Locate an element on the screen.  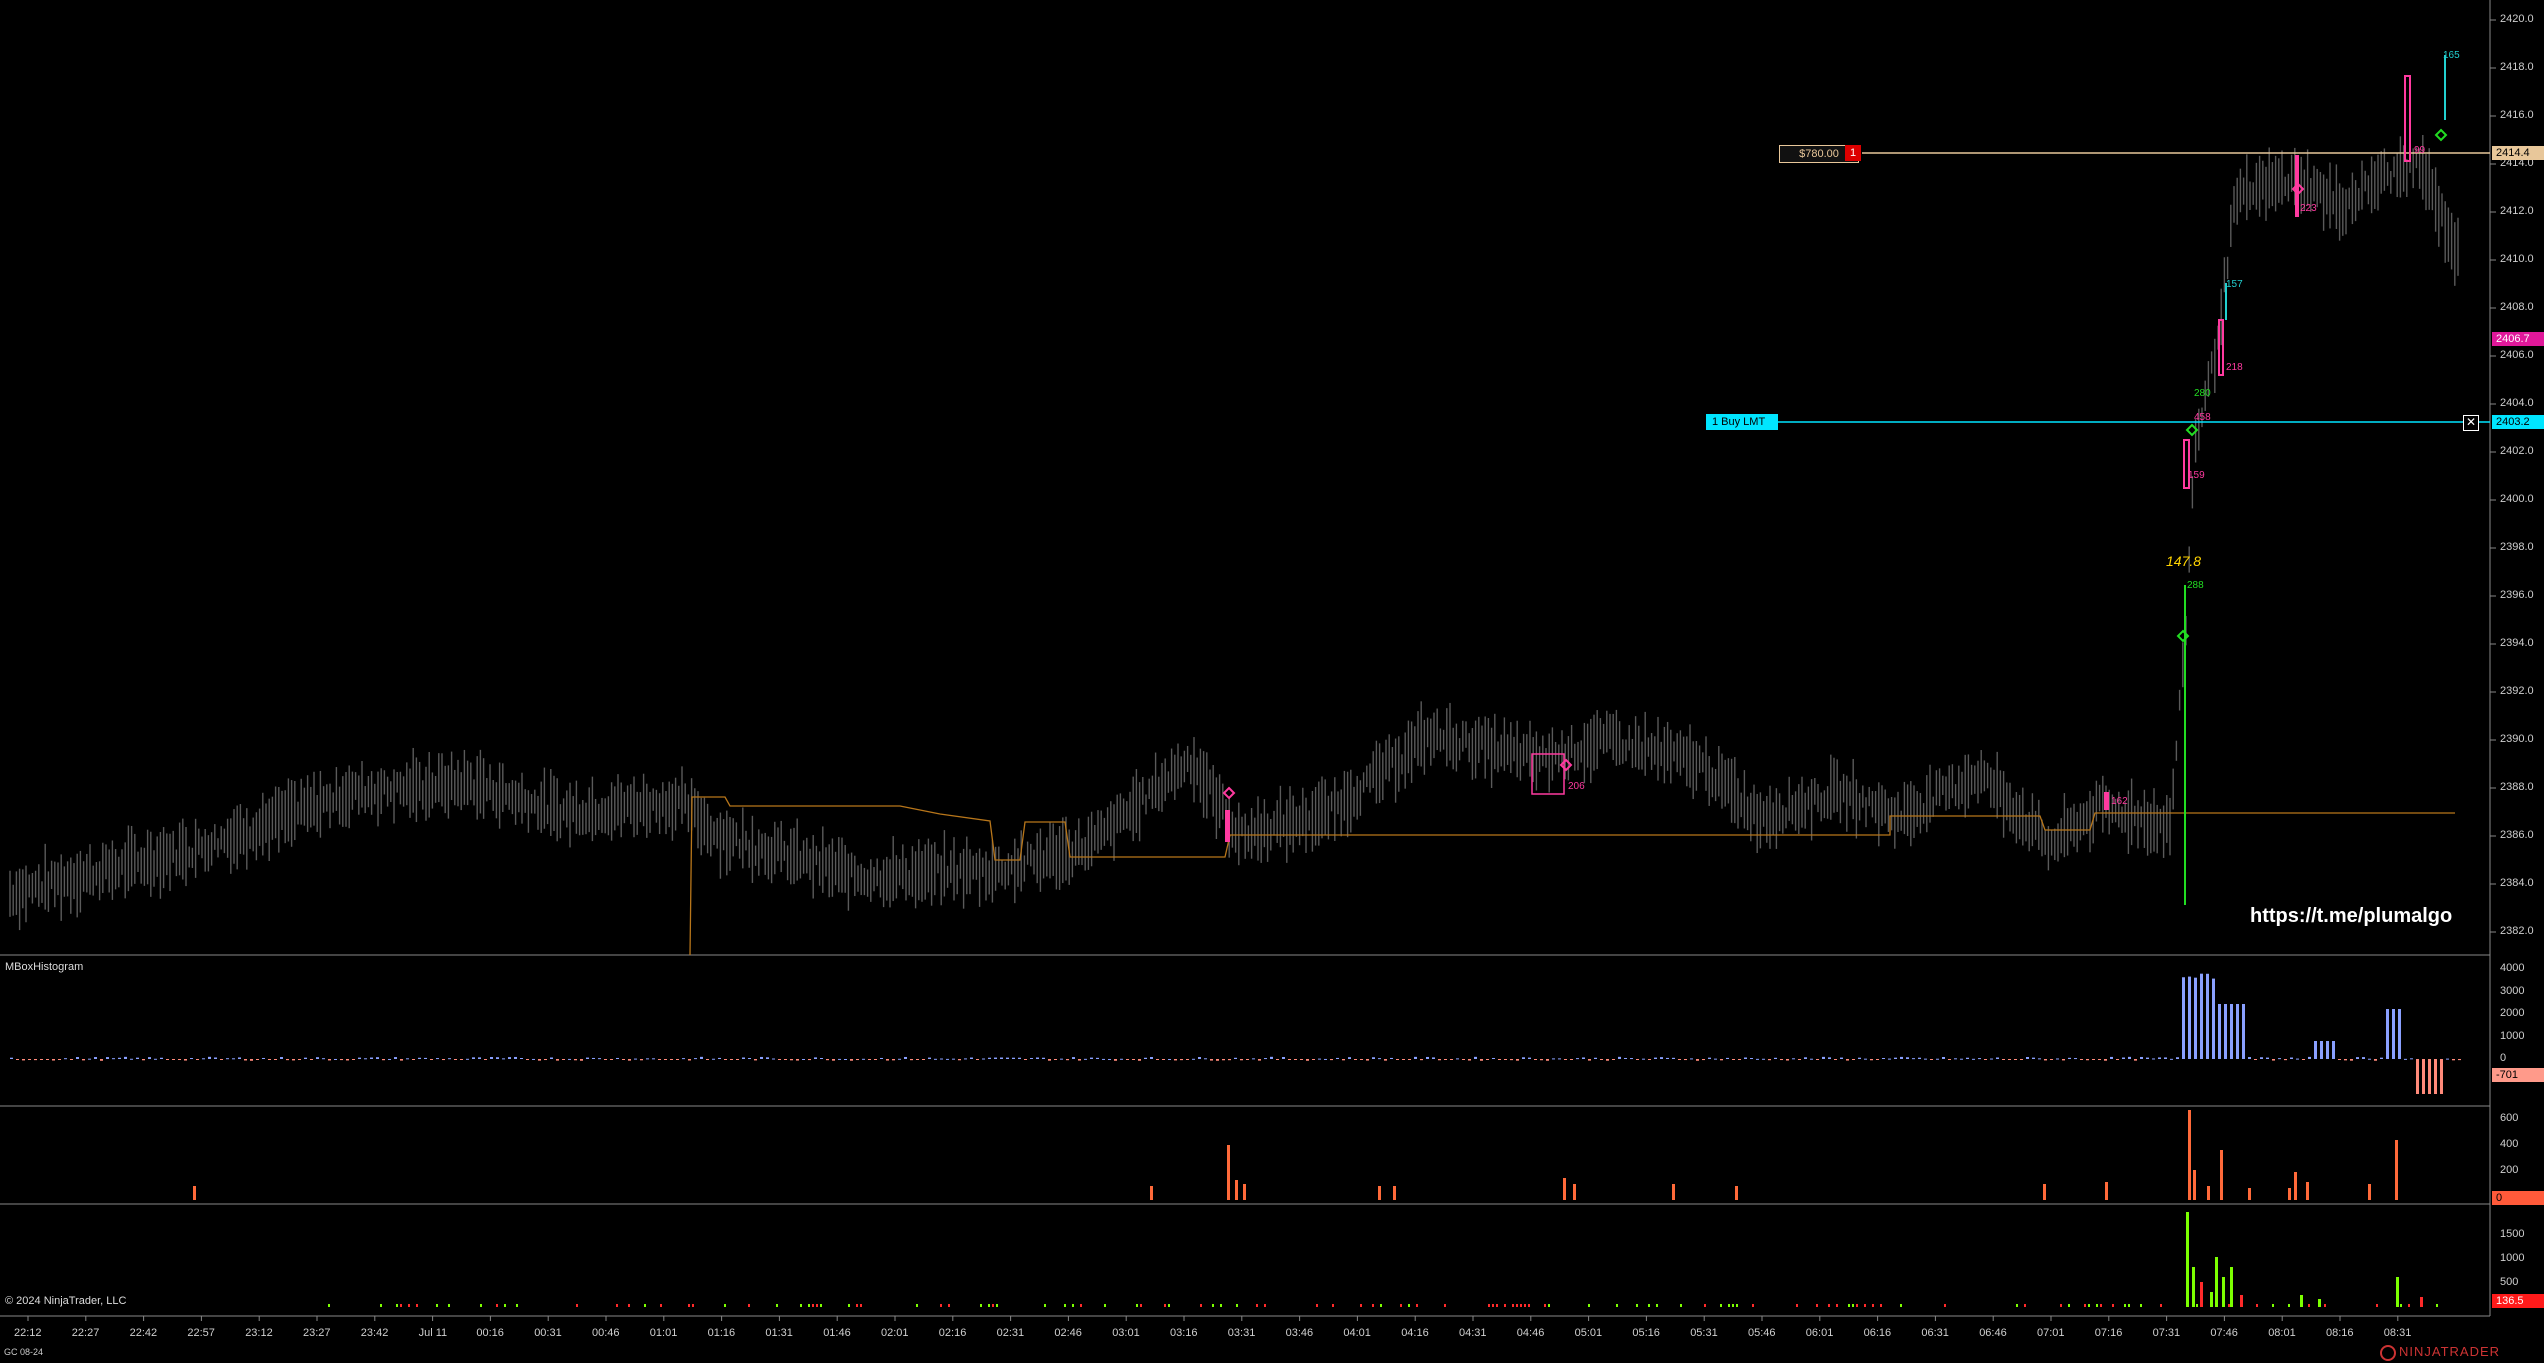
close-icon: ✕ is located at coordinates (2471, 423).